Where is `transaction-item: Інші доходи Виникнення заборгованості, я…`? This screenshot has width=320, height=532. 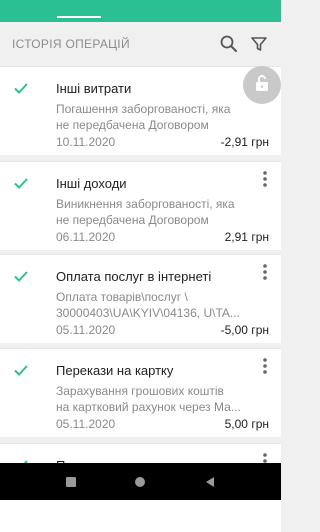
transaction-item: Інші доходи Виникнення заборгованості, я… is located at coordinates (140, 205).